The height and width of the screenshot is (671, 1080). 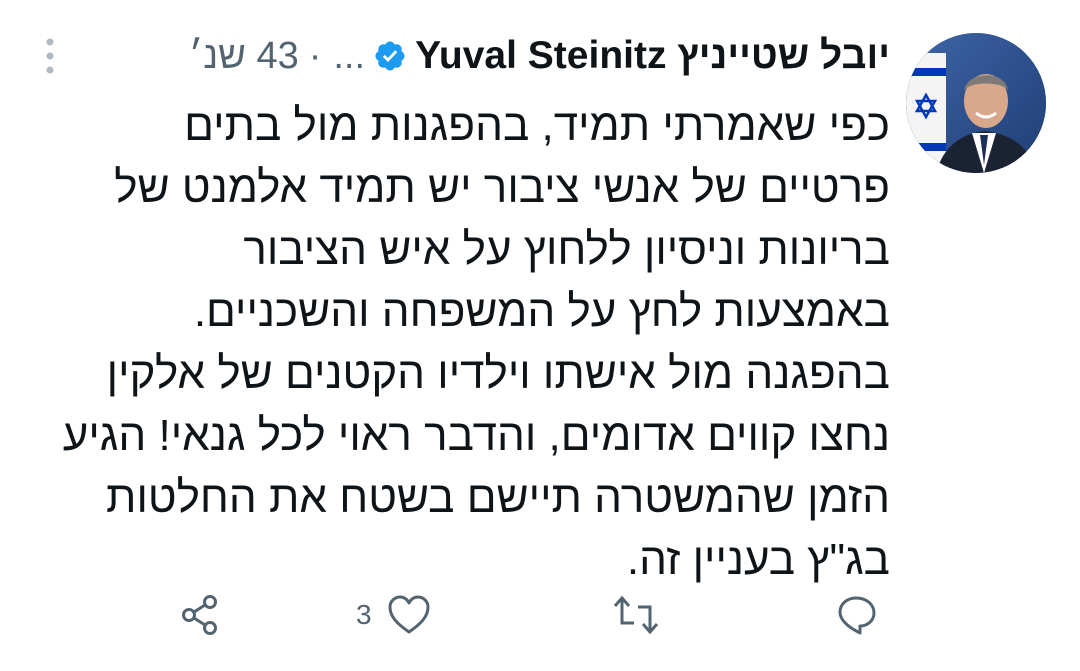 What do you see at coordinates (244, 56) in the screenshot?
I see `timestamp: 43 שנ׳` at bounding box center [244, 56].